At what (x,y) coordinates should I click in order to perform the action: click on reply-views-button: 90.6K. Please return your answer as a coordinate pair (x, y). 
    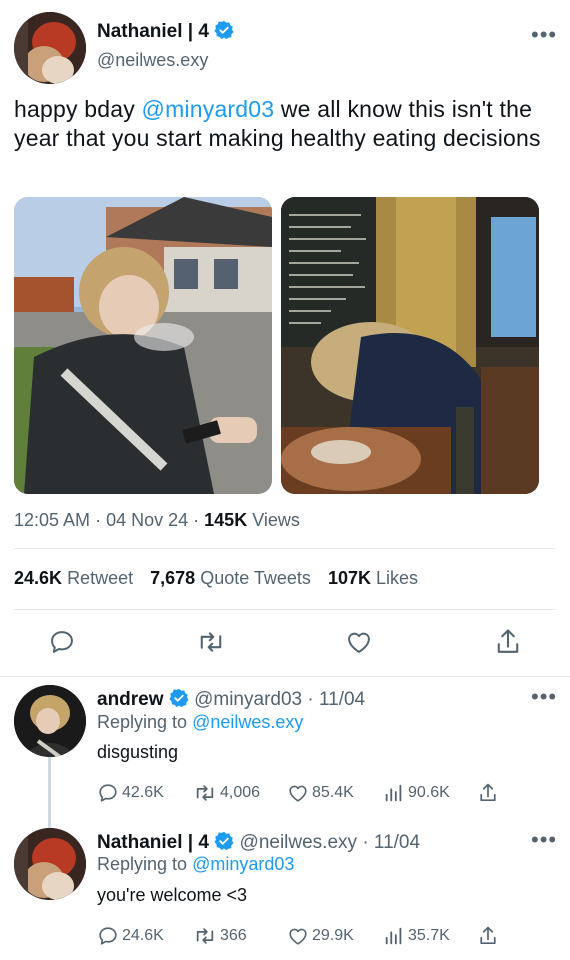
    Looking at the image, I should click on (416, 793).